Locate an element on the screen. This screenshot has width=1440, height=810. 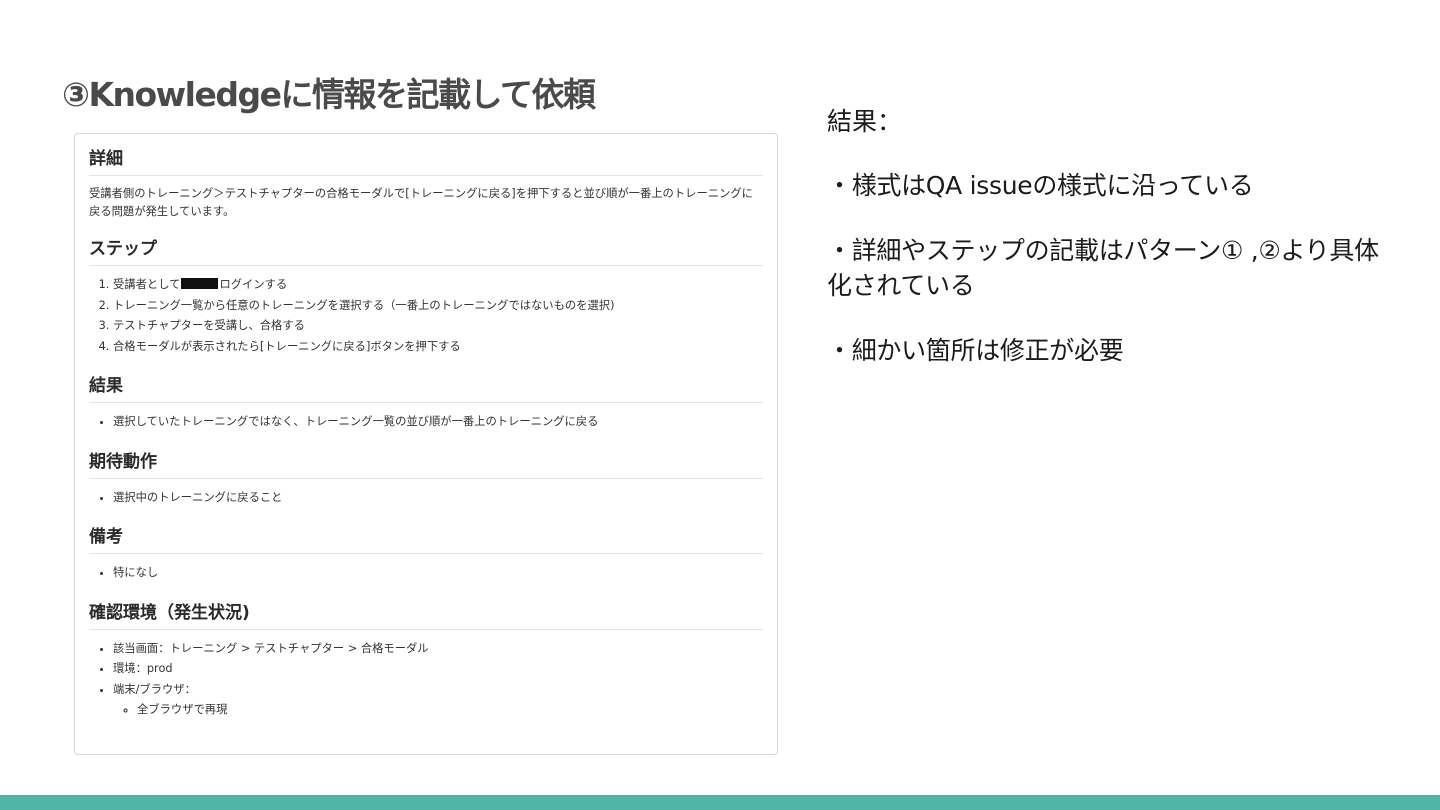
result-point: ・細かい箇所は修正が必要 is located at coordinates (975, 350).